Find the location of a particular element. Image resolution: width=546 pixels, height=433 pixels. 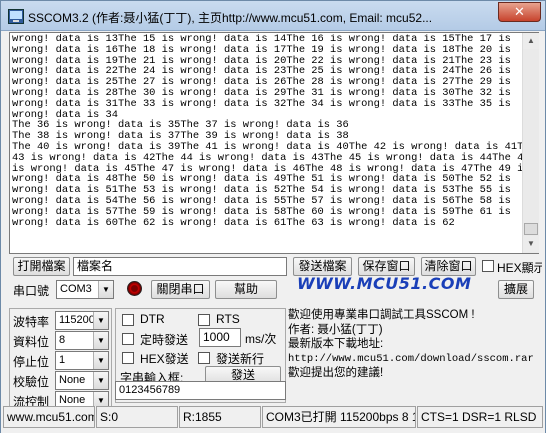

close-icon: ✕ is located at coordinates (519, 11).